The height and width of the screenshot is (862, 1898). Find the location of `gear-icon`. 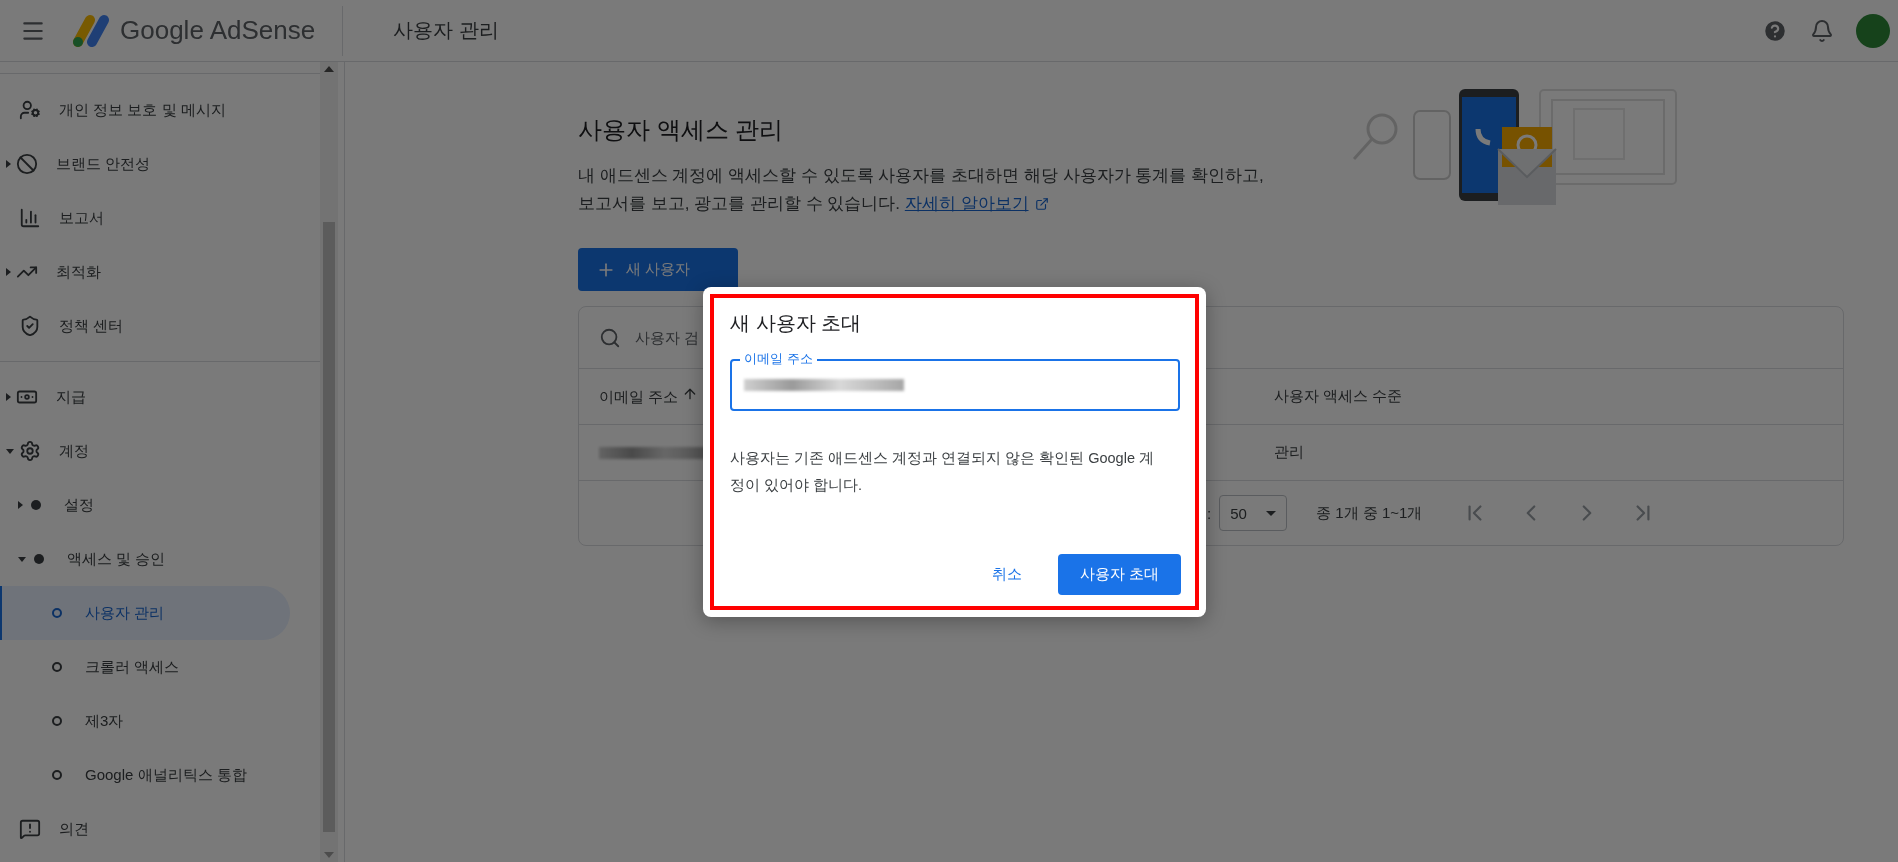

gear-icon is located at coordinates (30, 451).